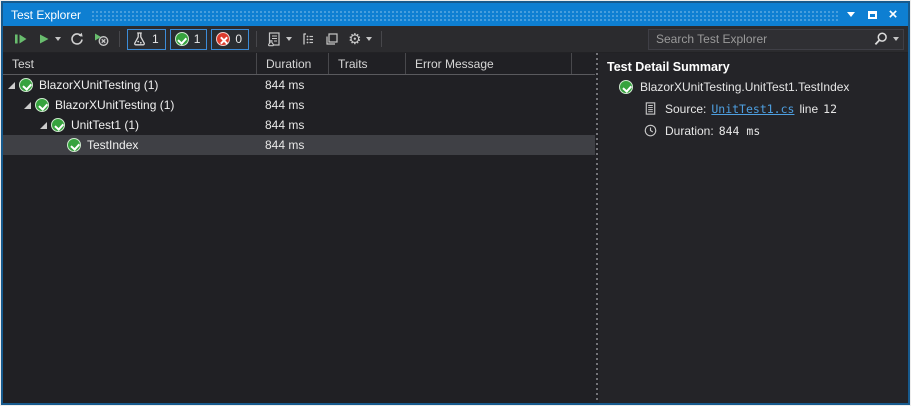  I want to click on settings-dropdown-icon, so click(368, 39).